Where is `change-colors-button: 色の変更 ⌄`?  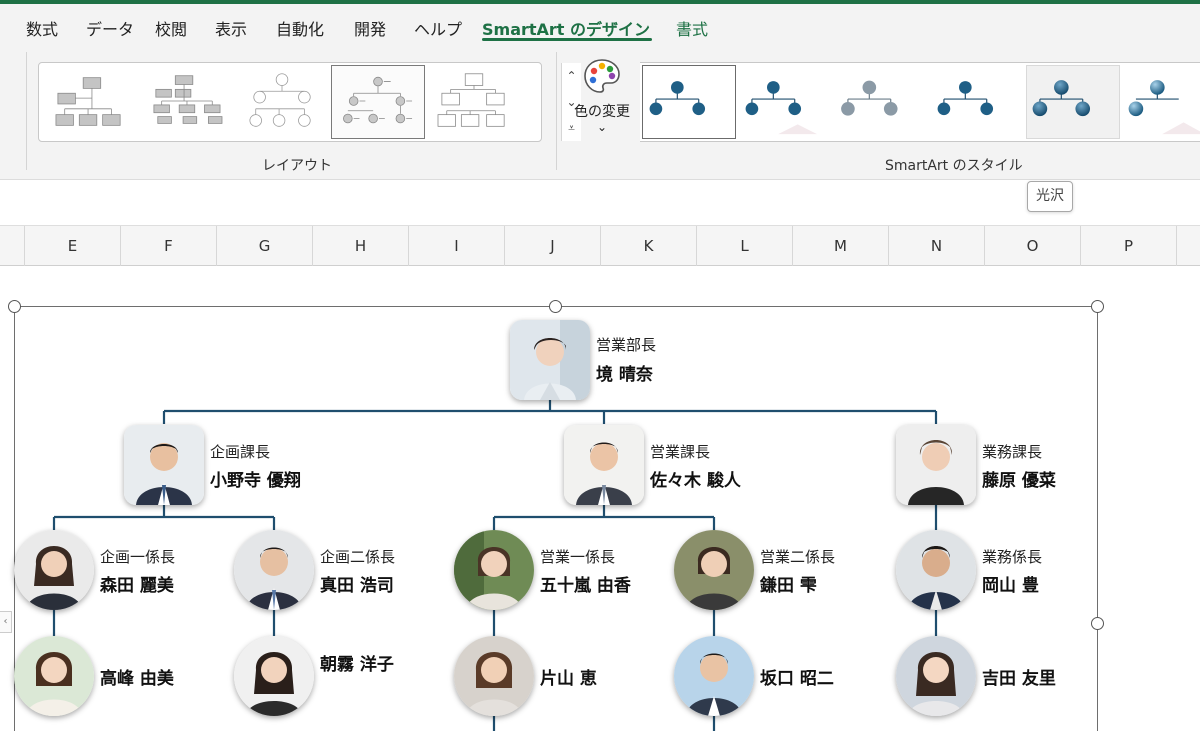 change-colors-button: 色の変更 ⌄ is located at coordinates (602, 97).